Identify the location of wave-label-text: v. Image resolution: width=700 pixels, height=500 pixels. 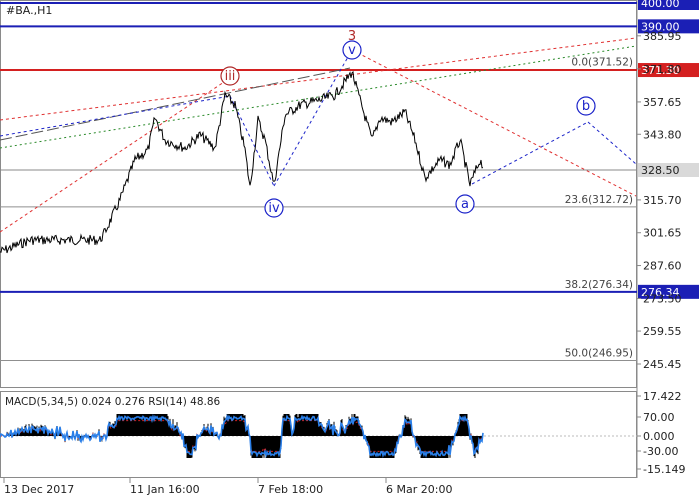
(352, 50).